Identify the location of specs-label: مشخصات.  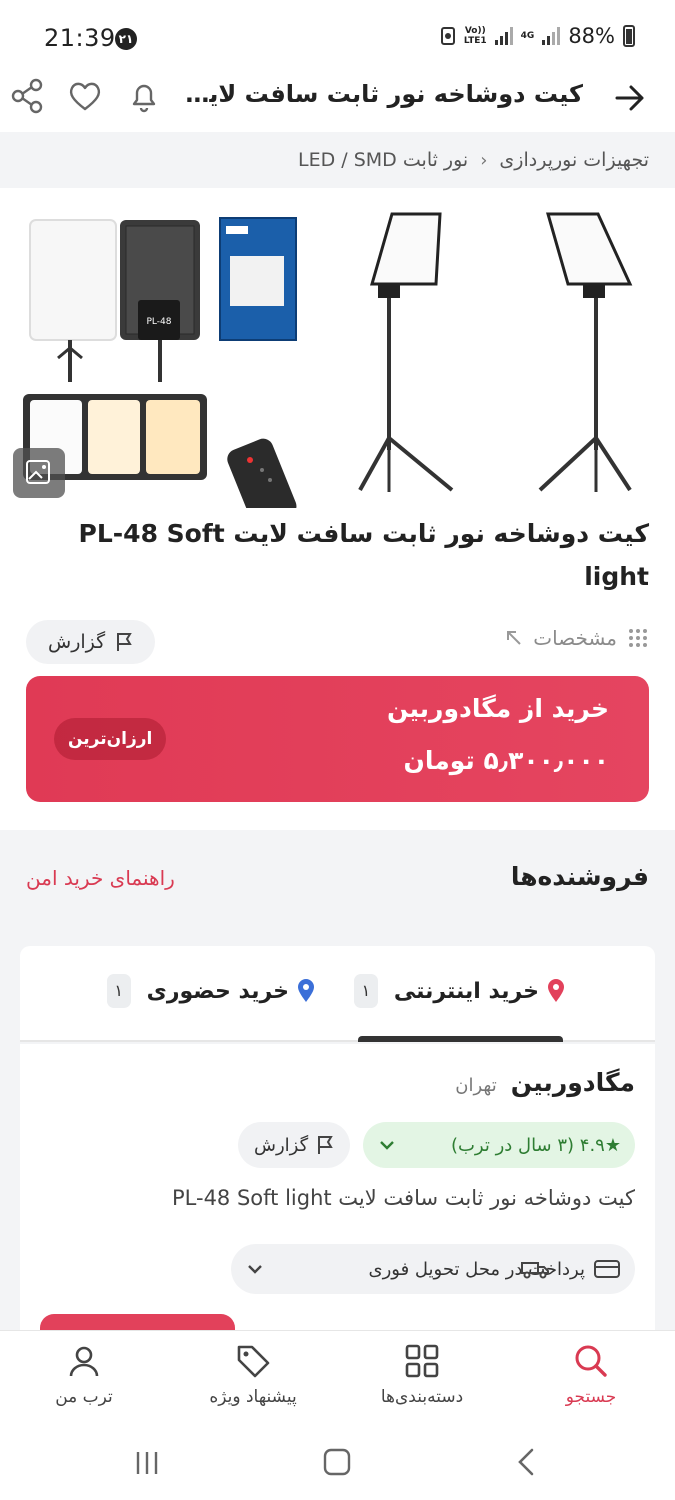
(575, 638).